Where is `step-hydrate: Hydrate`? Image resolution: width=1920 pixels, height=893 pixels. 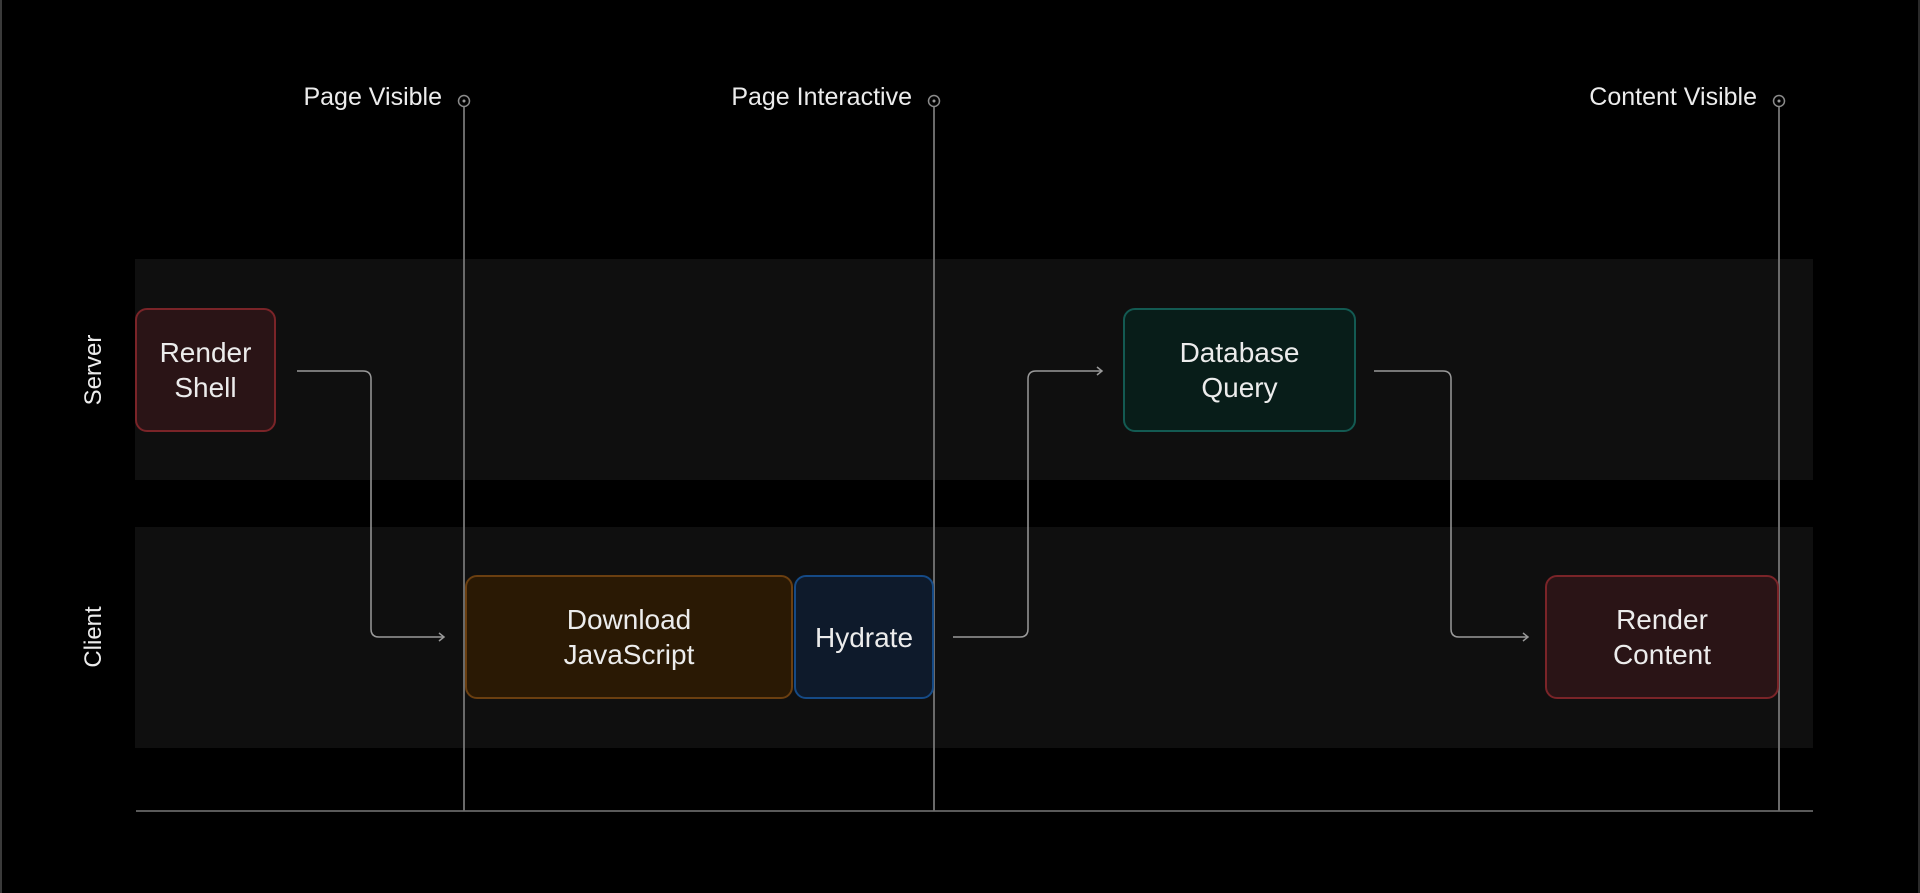 step-hydrate: Hydrate is located at coordinates (864, 637).